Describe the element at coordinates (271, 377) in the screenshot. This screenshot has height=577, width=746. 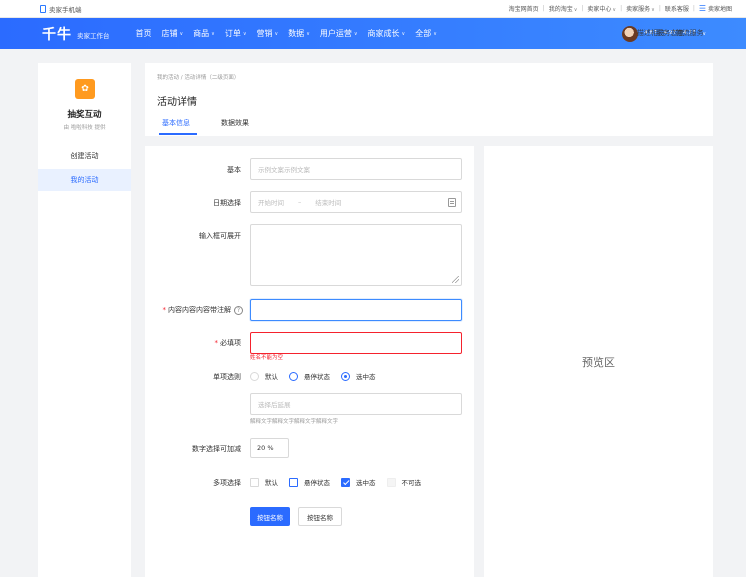
I see `radio-label: 默认` at that location.